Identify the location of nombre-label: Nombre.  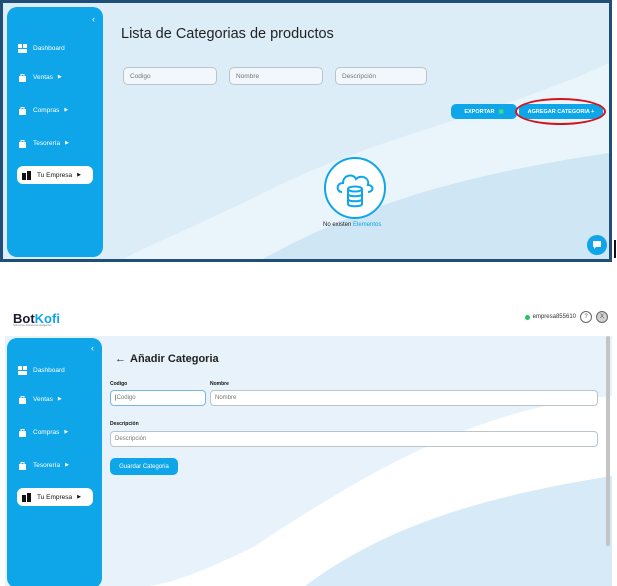
(219, 384).